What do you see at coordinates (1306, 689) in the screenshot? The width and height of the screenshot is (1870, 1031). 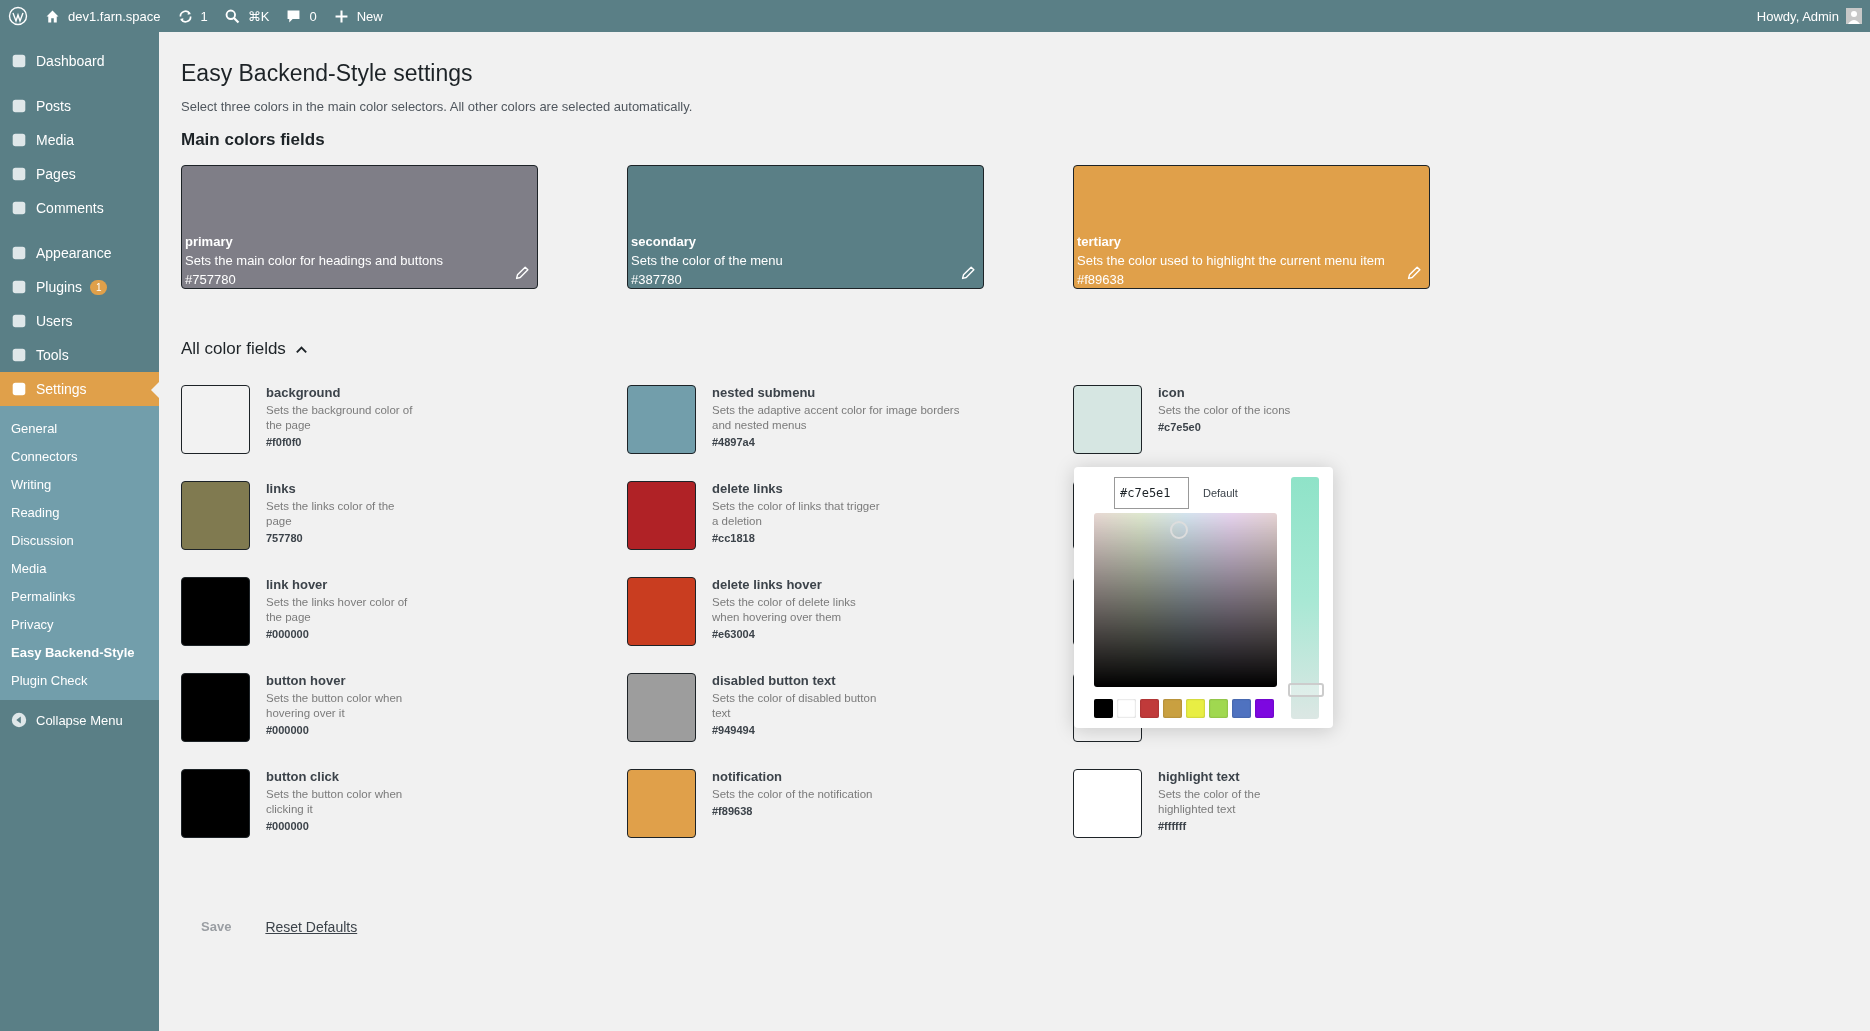 I see `slider-thumb` at bounding box center [1306, 689].